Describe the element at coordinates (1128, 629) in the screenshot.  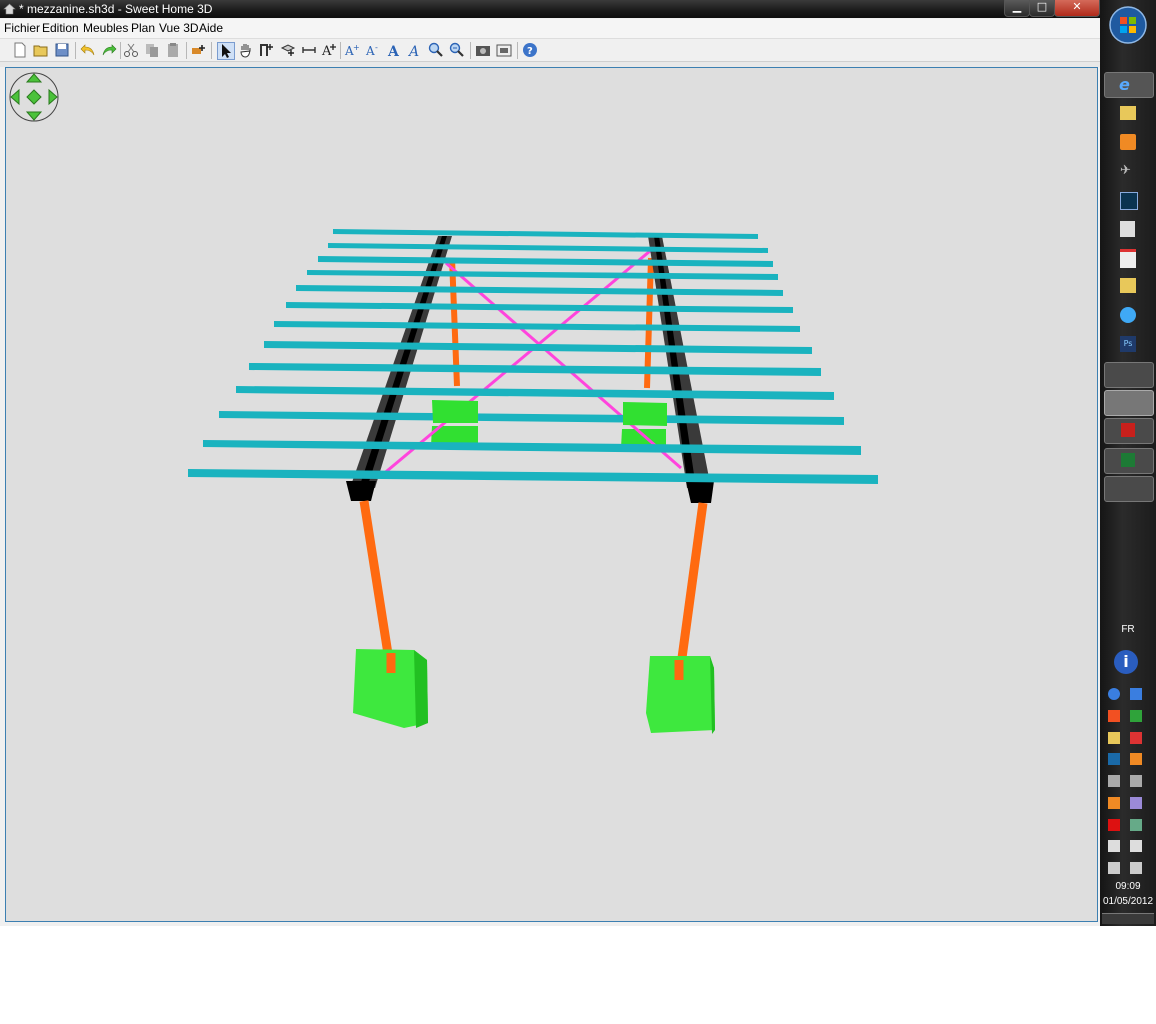
I see `language-indicator: FR` at that location.